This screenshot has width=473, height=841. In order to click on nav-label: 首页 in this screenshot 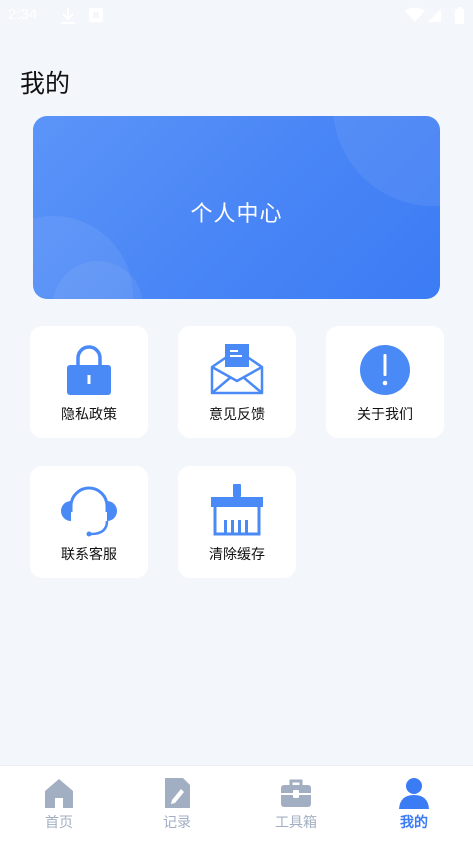, I will do `click(59, 823)`.